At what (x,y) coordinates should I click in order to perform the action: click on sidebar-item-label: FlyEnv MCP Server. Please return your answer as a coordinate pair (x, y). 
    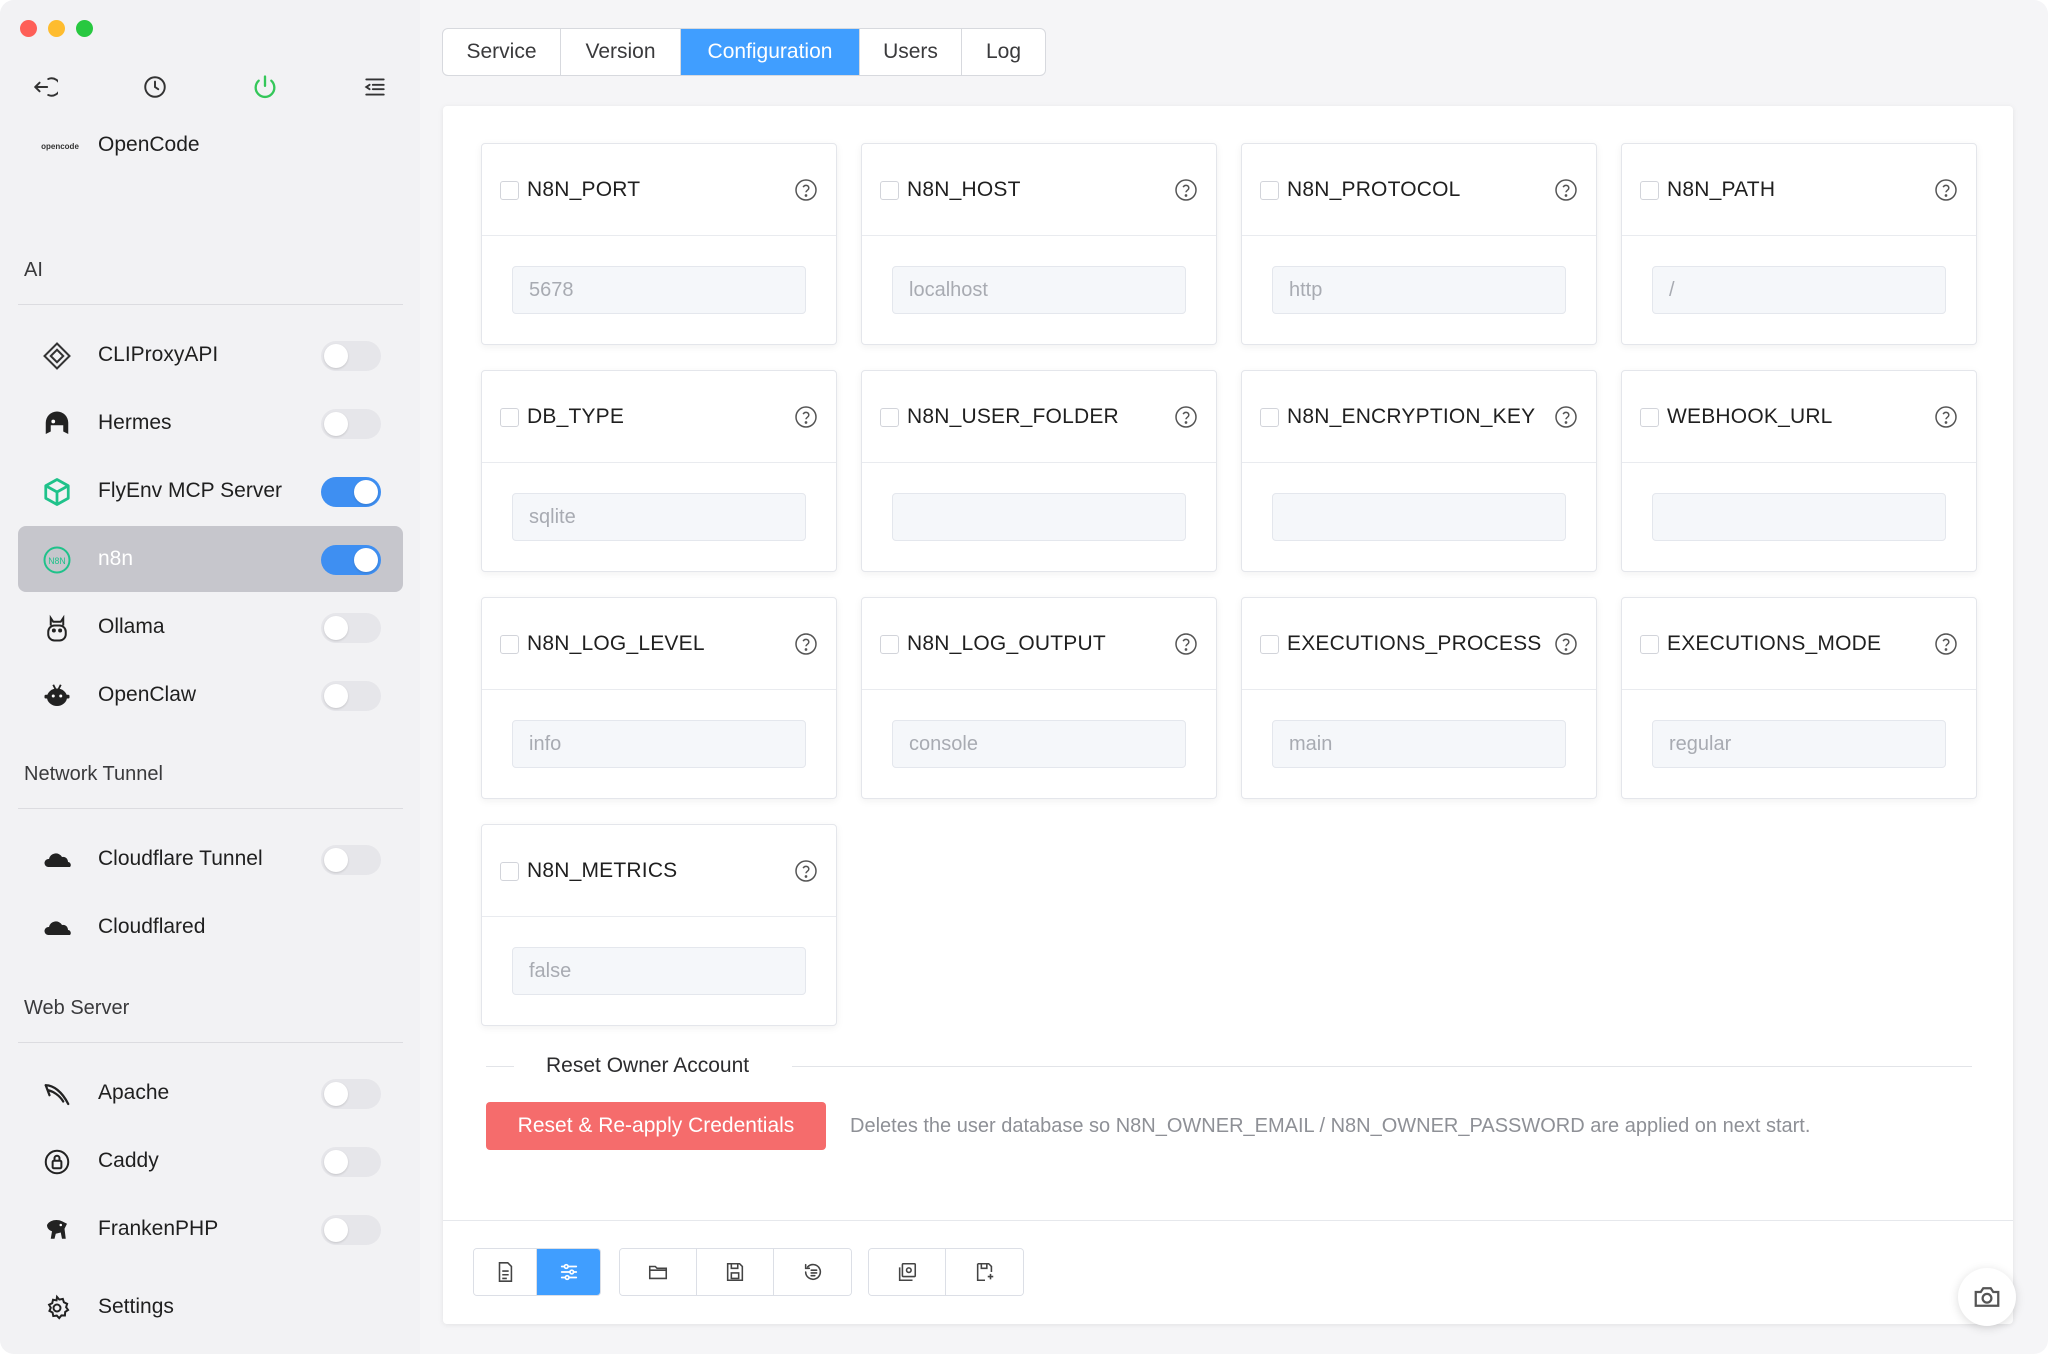
    Looking at the image, I should click on (190, 490).